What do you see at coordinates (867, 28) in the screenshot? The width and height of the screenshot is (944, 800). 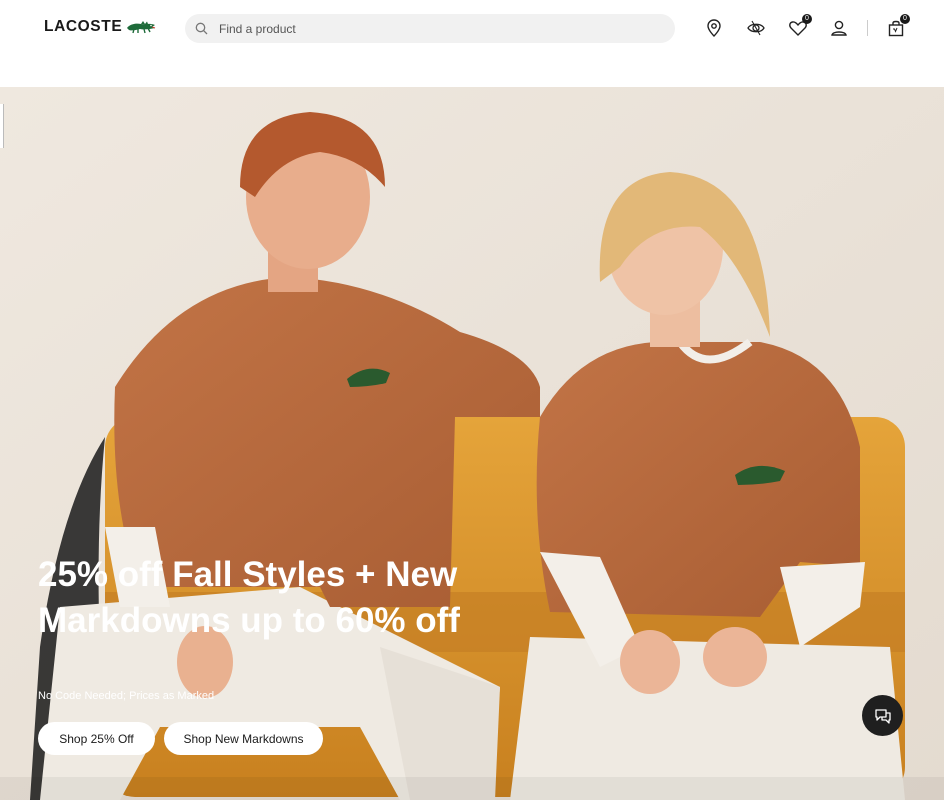 I see `header-divider` at bounding box center [867, 28].